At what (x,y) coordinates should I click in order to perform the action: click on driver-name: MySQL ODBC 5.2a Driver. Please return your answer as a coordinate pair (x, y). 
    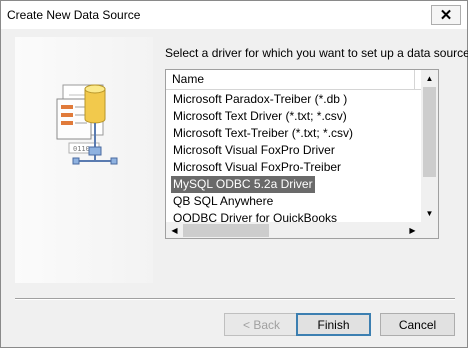
    Looking at the image, I should click on (243, 184).